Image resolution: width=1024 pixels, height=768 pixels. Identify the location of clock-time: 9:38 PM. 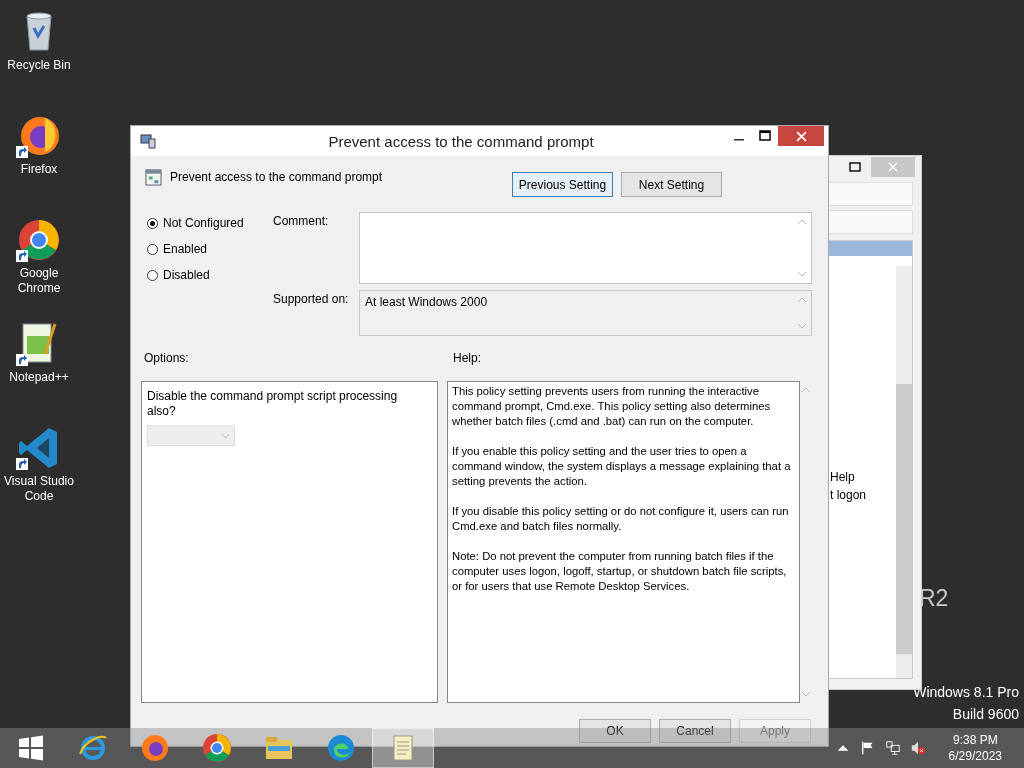
(975, 740).